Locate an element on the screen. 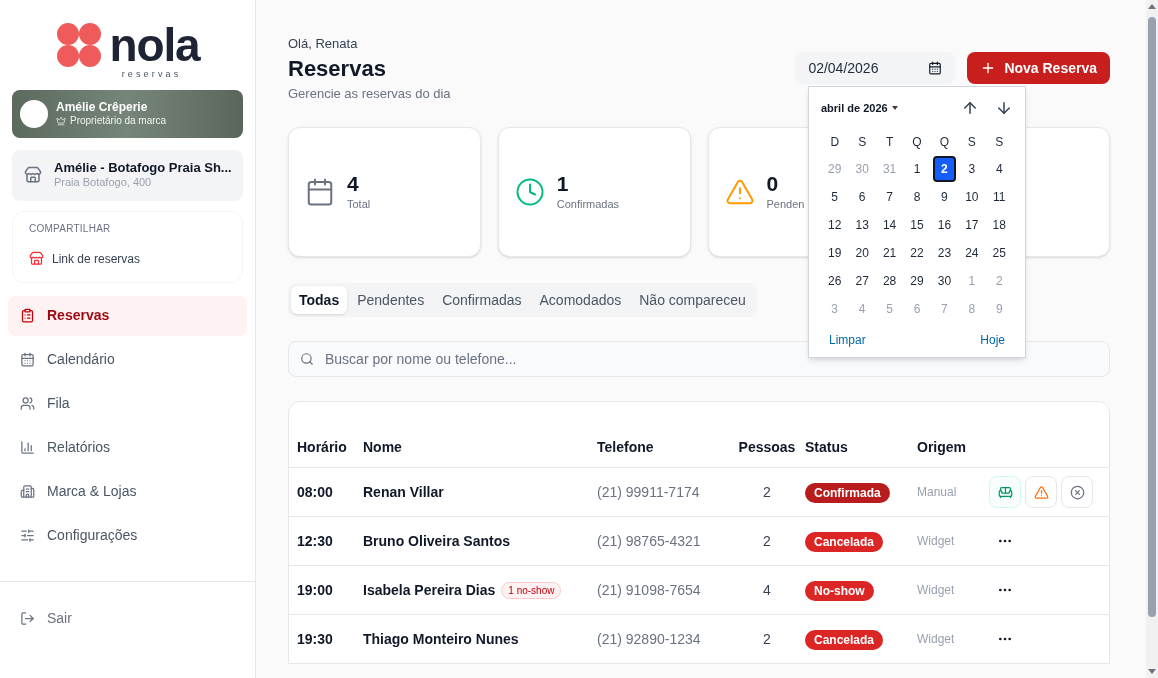  time-cell-text: 19:00 is located at coordinates (315, 590).